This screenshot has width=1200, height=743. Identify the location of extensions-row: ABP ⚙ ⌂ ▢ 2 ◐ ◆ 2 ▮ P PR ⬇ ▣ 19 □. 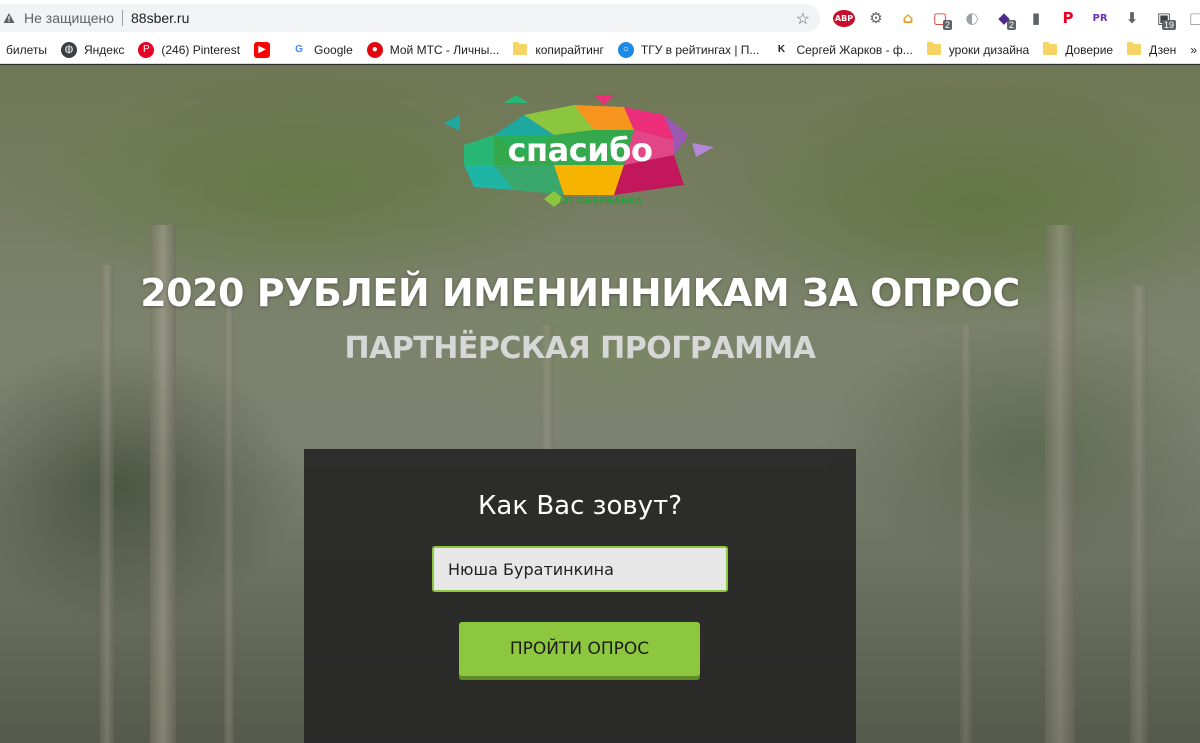
(1014, 18).